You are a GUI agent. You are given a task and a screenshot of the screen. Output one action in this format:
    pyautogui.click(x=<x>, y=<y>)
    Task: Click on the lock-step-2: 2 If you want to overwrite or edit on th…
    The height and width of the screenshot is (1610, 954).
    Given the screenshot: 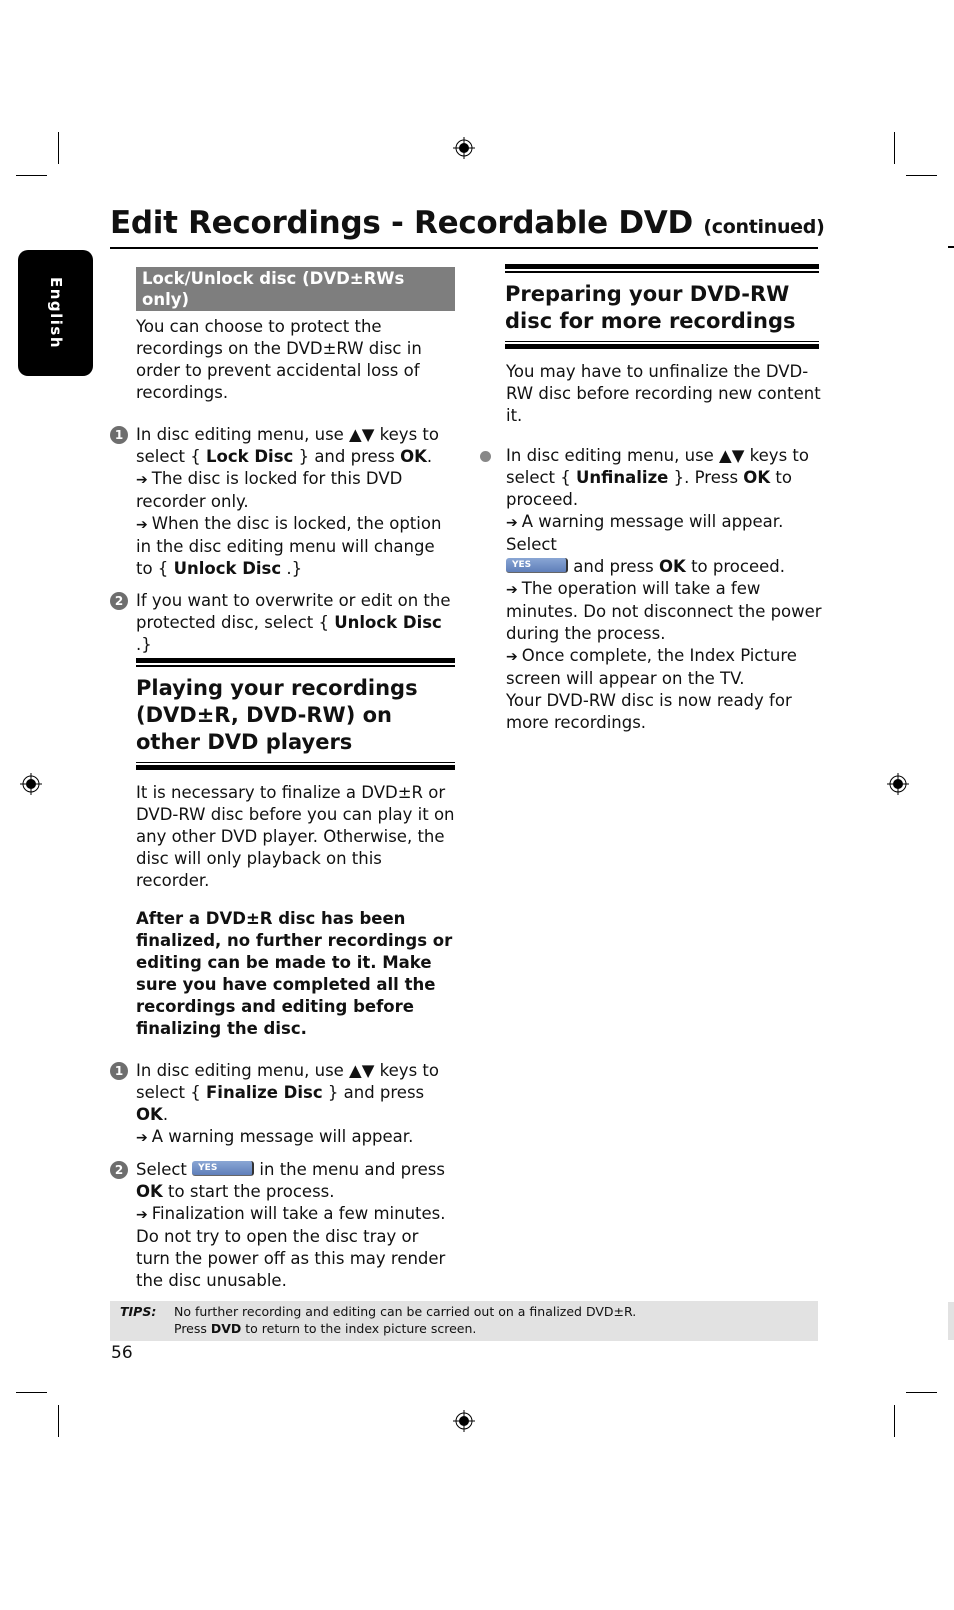 What is the action you would take?
    pyautogui.click(x=282, y=623)
    